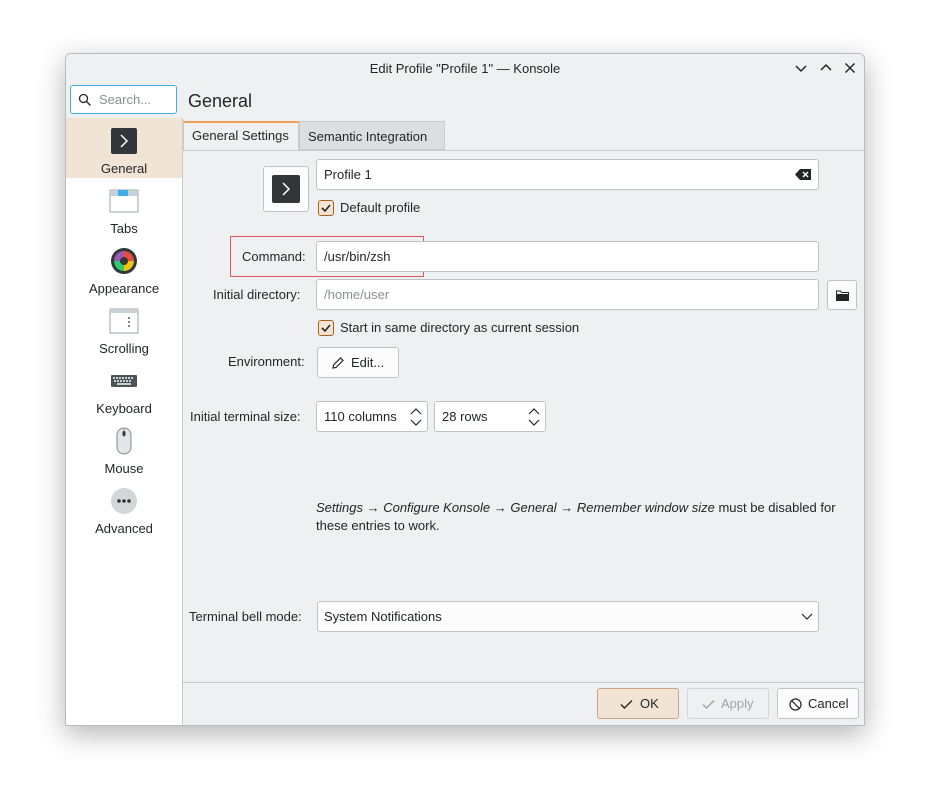 The image size is (928, 801). What do you see at coordinates (124, 528) in the screenshot?
I see `sidebar-item-label: Advanced` at bounding box center [124, 528].